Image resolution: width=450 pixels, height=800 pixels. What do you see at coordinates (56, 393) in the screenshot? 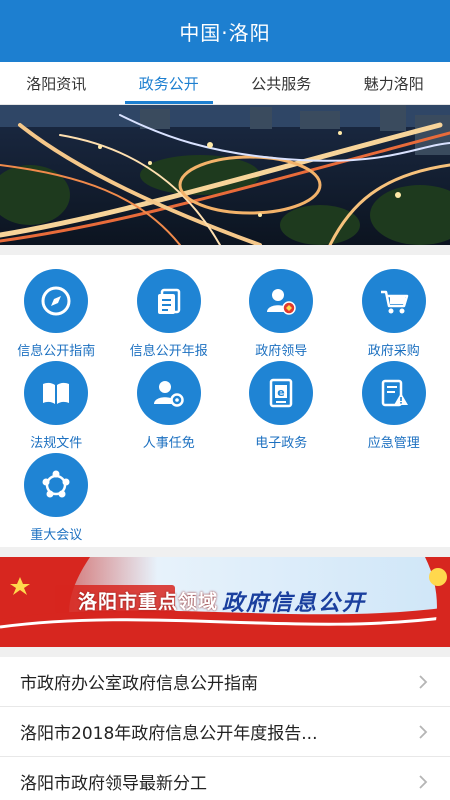
I see `book-icon` at bounding box center [56, 393].